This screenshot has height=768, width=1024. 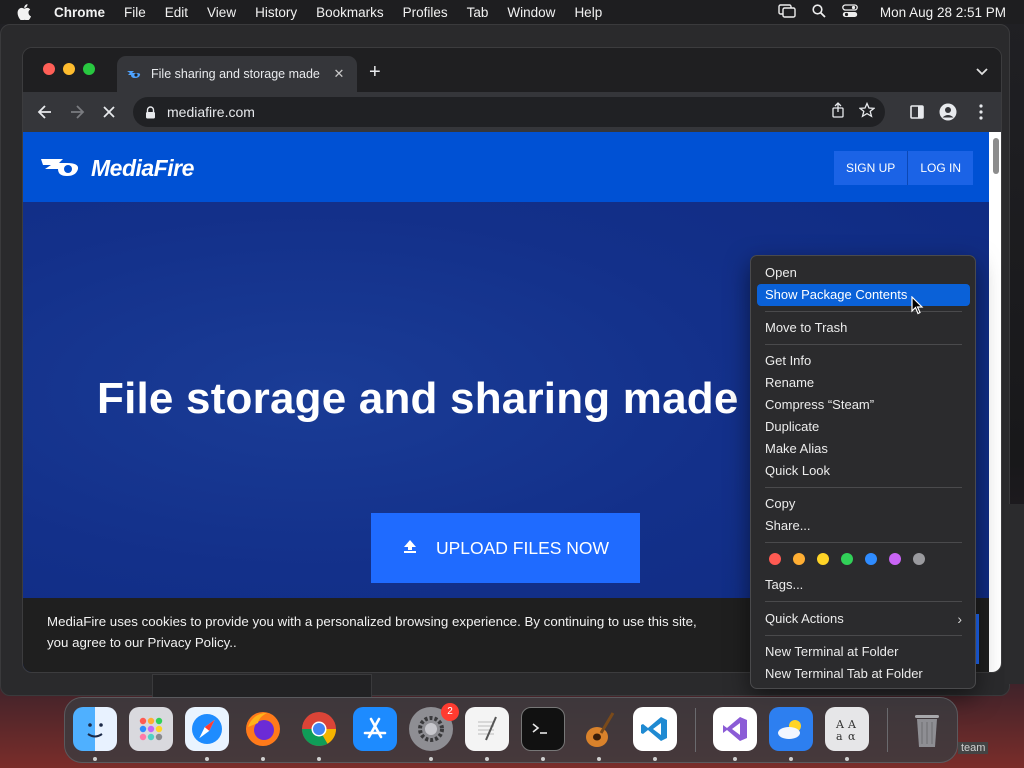 What do you see at coordinates (863, 328) in the screenshot?
I see `ctx-move-to-trash: Move to Trash` at bounding box center [863, 328].